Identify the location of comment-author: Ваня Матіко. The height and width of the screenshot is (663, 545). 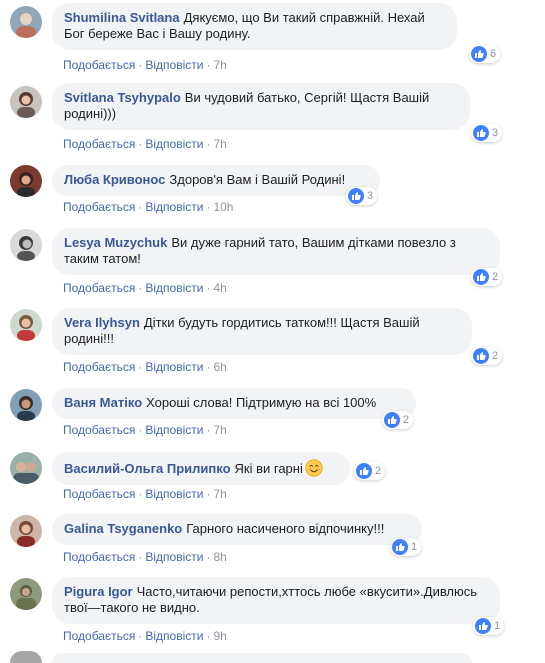
(103, 402).